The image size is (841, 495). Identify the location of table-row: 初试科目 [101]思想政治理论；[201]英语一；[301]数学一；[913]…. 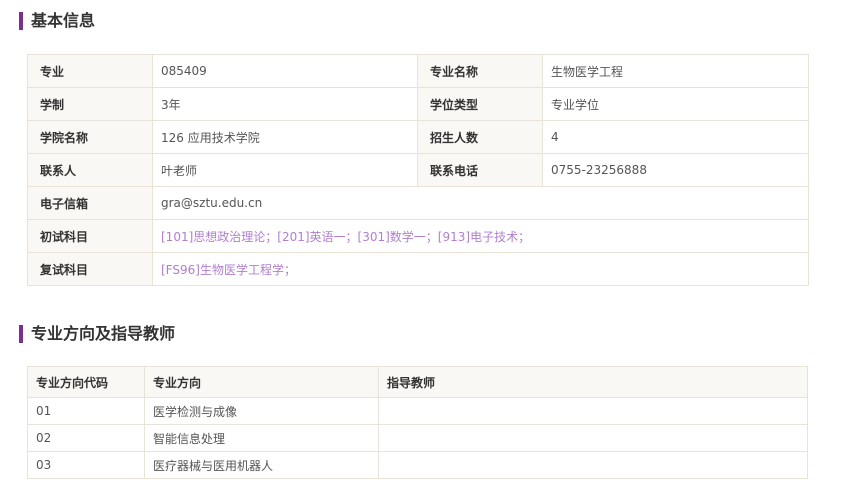
(418, 236).